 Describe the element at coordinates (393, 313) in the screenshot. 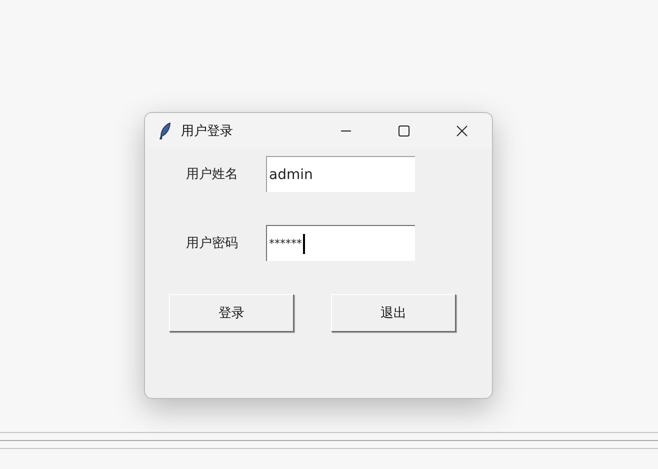

I see `dialog-button: 退出` at that location.